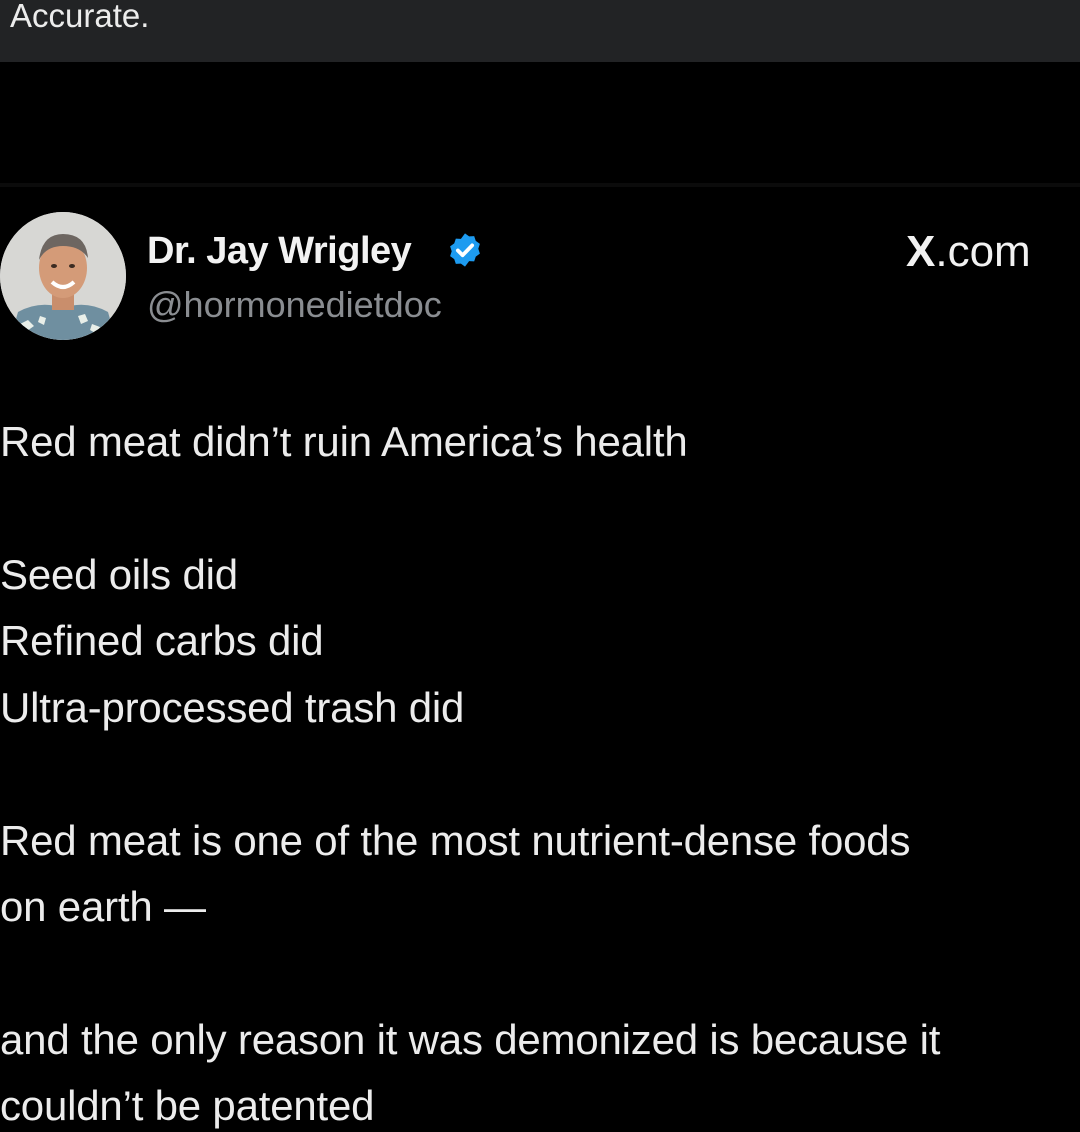 The width and height of the screenshot is (1080, 1132). I want to click on author-handle: @hormonedietdoc, so click(294, 305).